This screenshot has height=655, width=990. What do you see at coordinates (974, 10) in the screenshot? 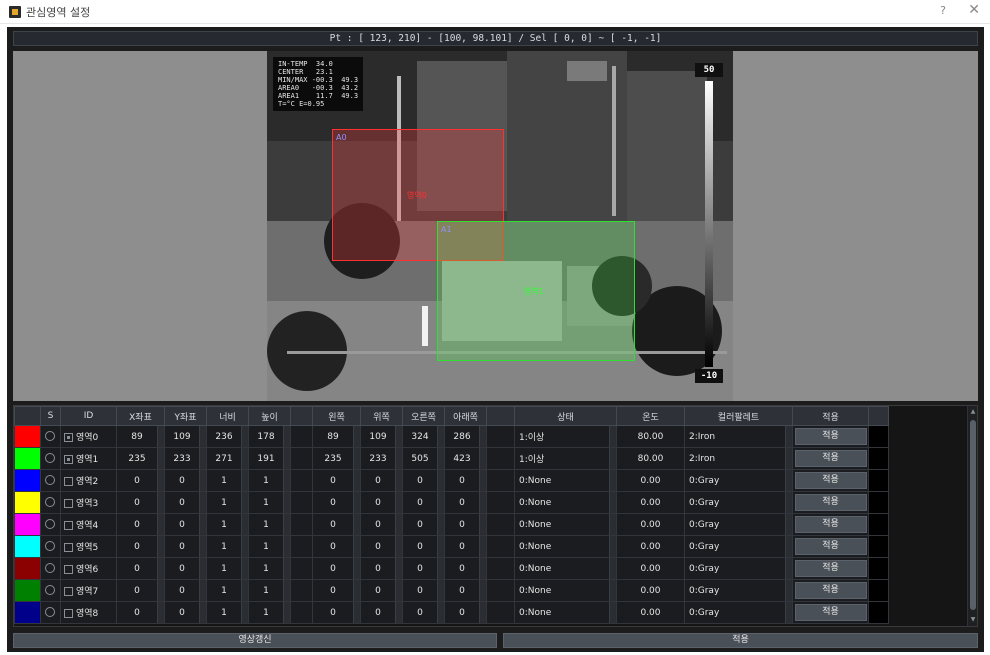
I see `close-icon: ✕` at bounding box center [974, 10].